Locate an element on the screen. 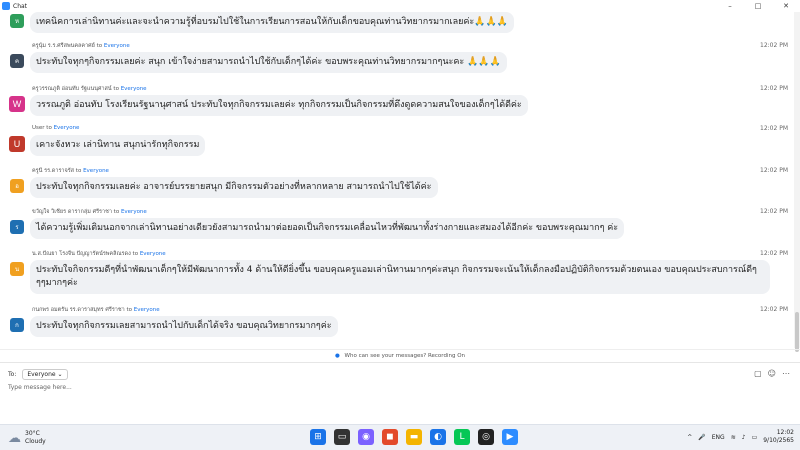 The width and height of the screenshot is (800, 450). folder-icon: ▬ is located at coordinates (414, 437).